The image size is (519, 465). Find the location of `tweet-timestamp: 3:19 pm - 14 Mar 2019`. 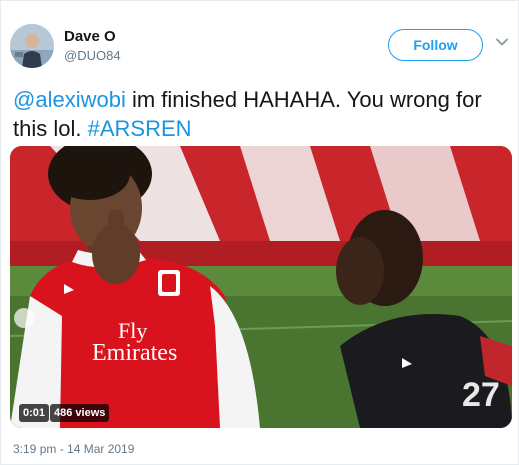

tweet-timestamp: 3:19 pm - 14 Mar 2019 is located at coordinates (73, 449).